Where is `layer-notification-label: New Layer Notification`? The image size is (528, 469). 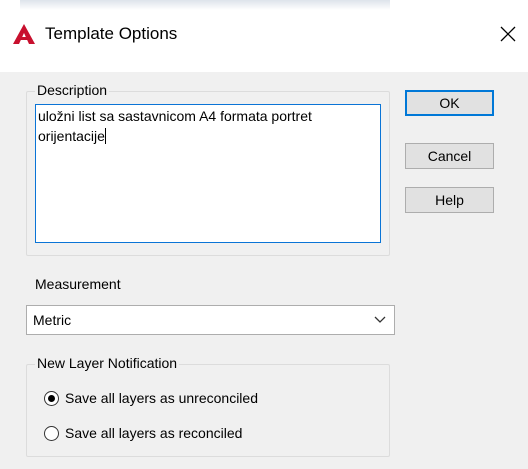 layer-notification-label: New Layer Notification is located at coordinates (107, 363).